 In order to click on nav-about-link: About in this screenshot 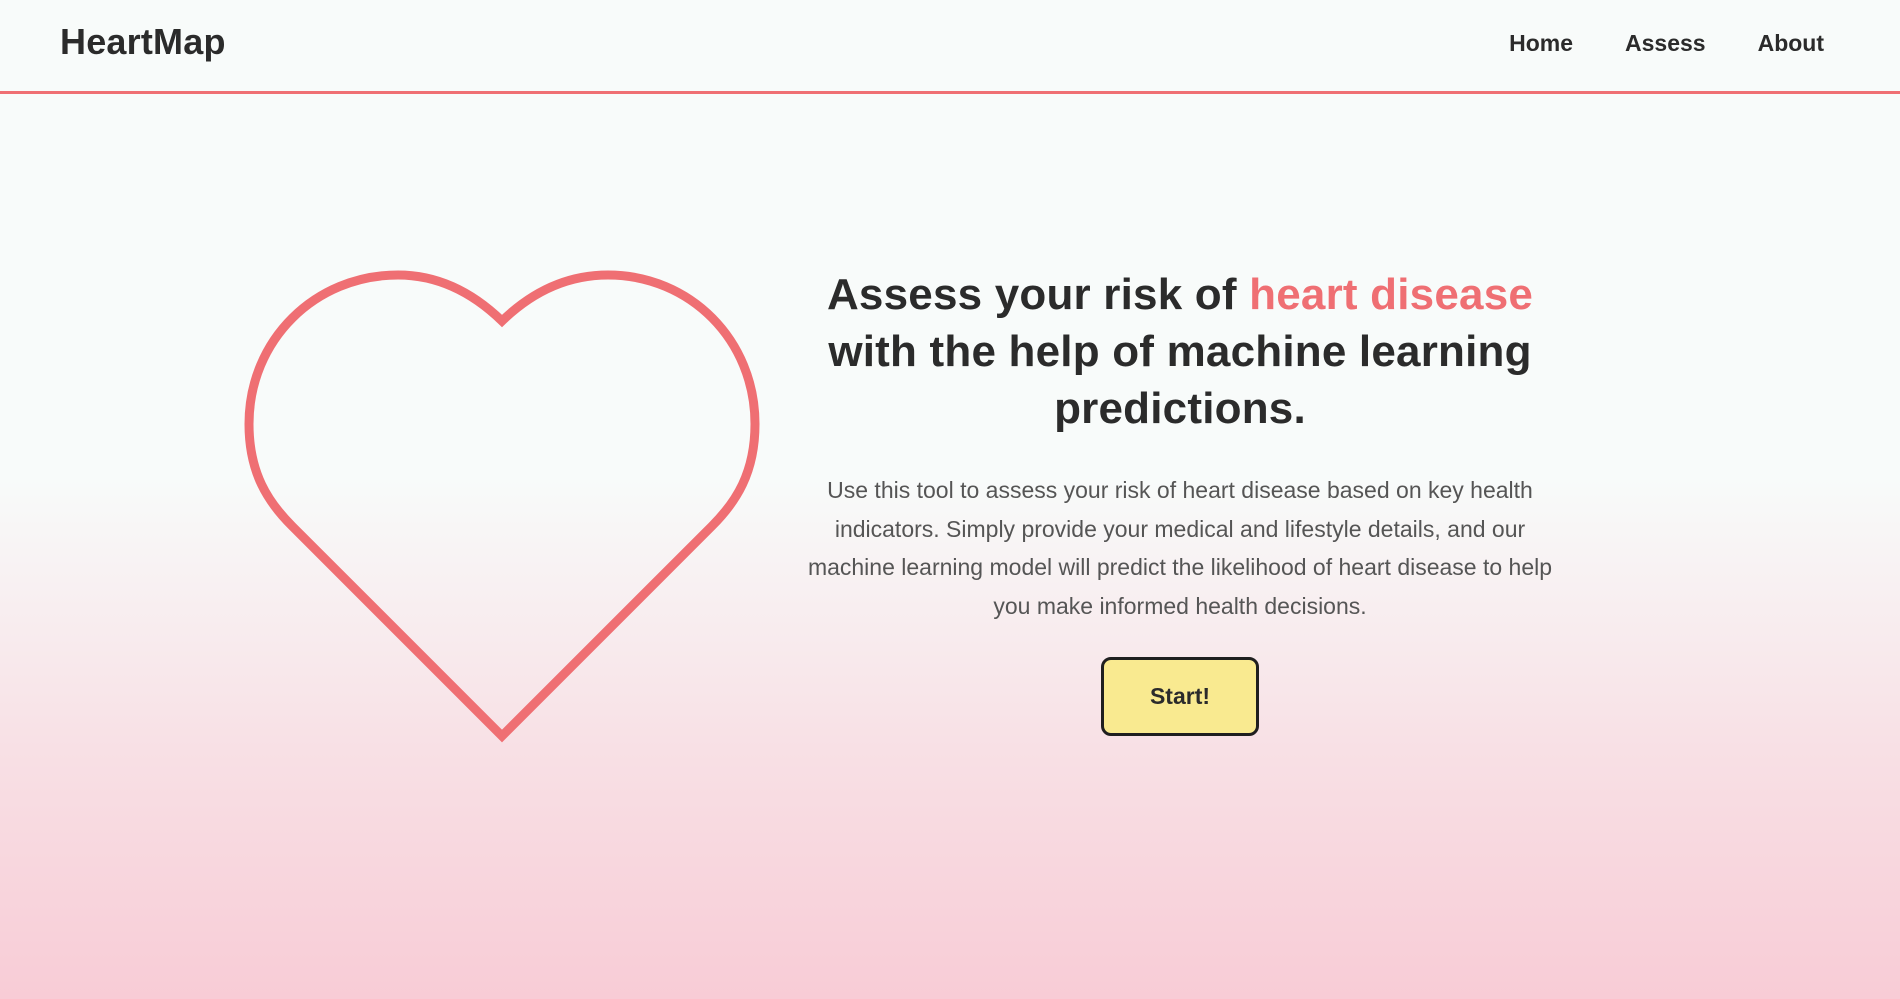, I will do `click(1791, 43)`.